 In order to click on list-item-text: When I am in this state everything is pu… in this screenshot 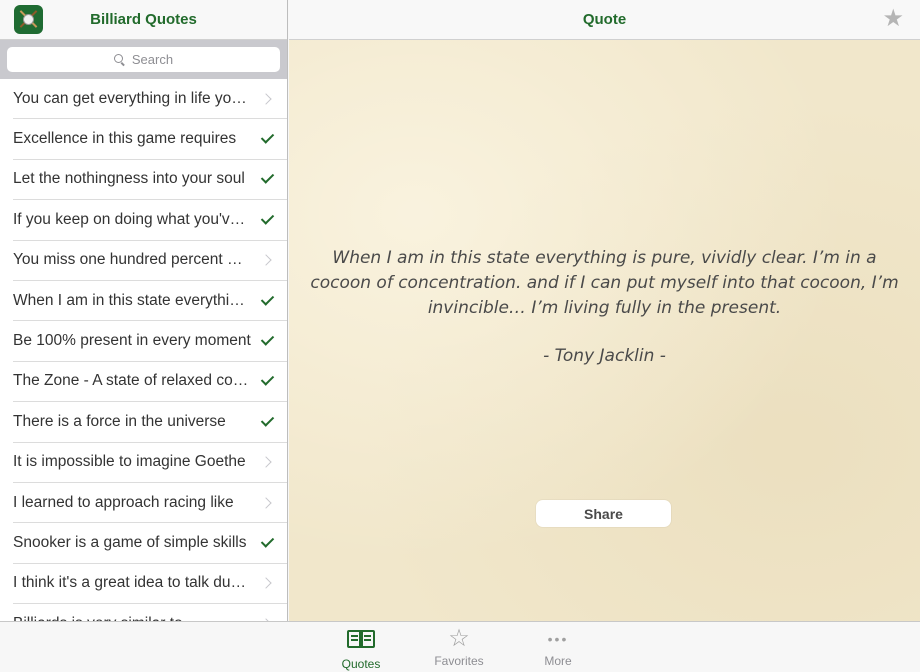, I will do `click(138, 300)`.